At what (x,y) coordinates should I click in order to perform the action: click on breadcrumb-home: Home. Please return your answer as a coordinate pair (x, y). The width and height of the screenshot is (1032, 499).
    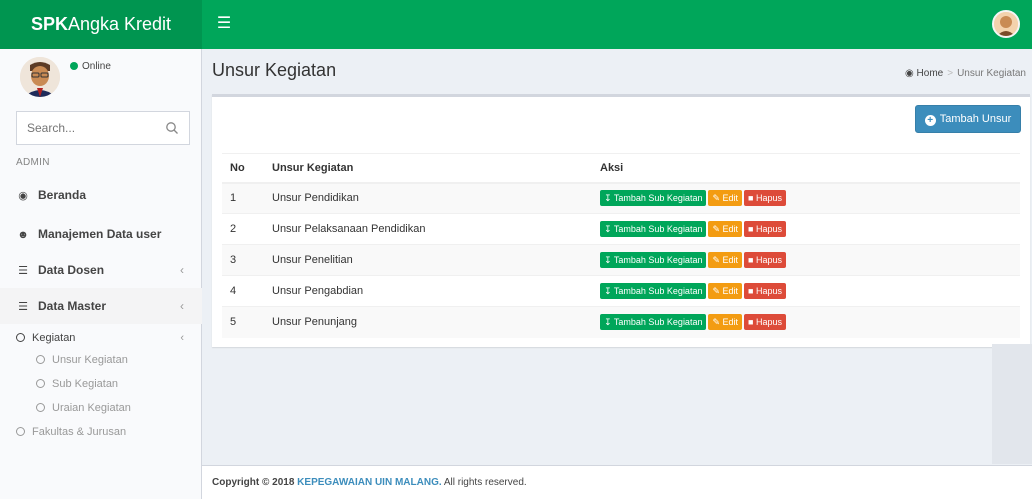
    Looking at the image, I should click on (930, 73).